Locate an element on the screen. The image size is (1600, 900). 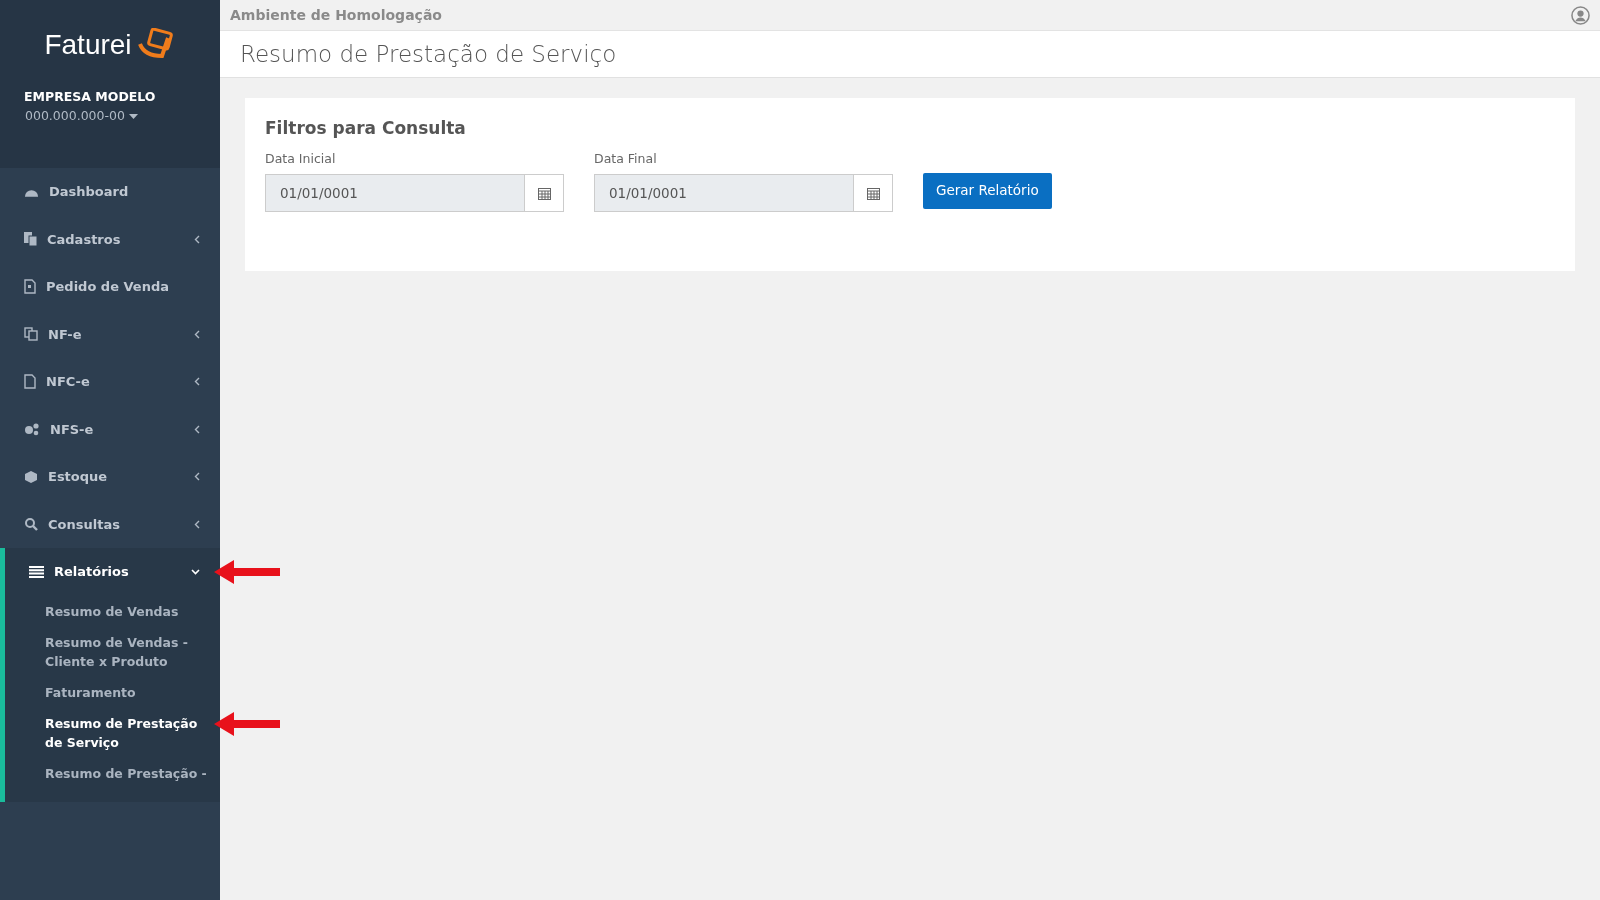
logo-text: Faturei is located at coordinates (88, 45).